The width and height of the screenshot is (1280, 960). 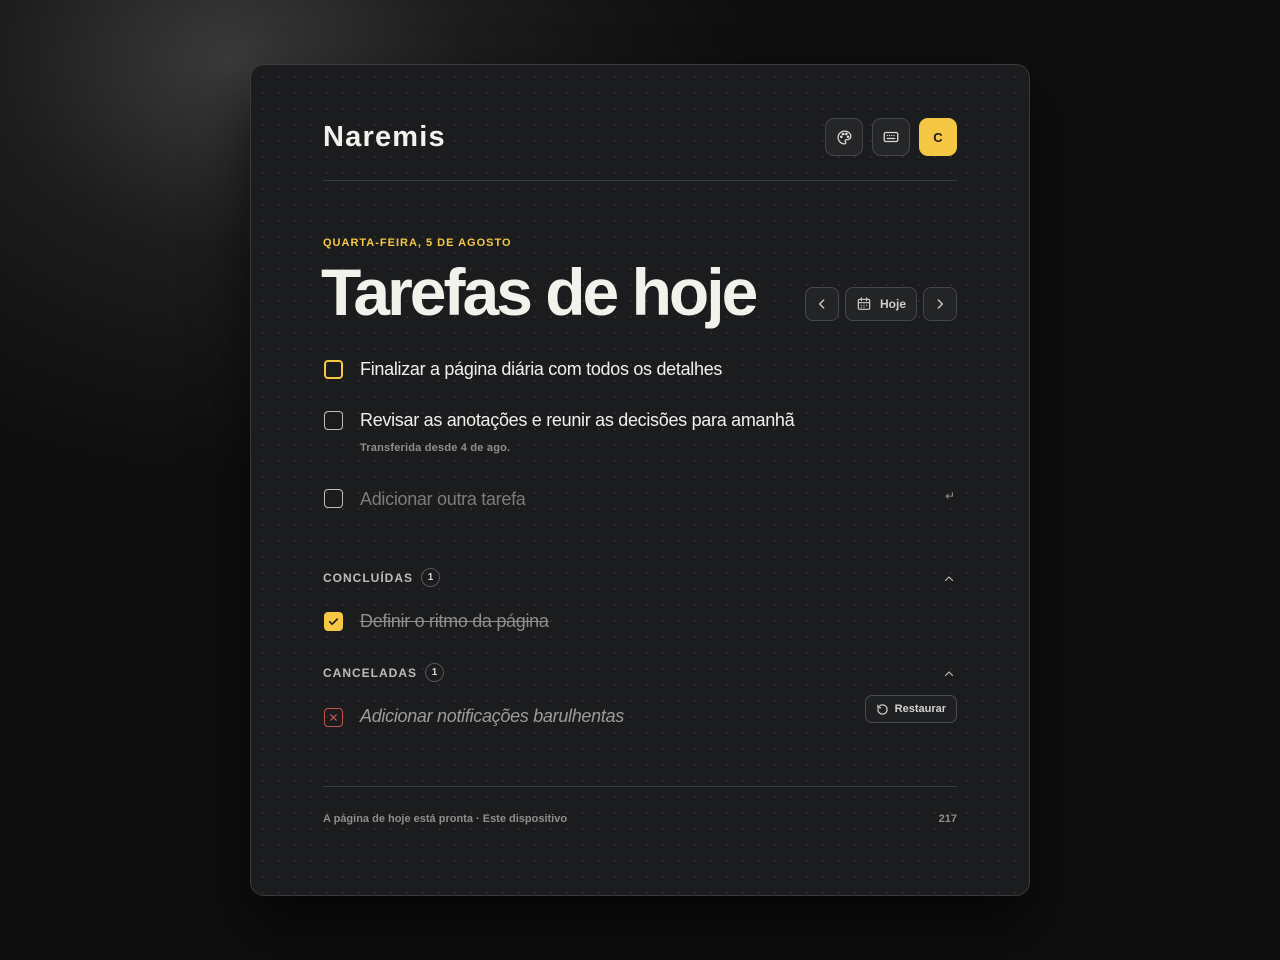 What do you see at coordinates (454, 621) in the screenshot?
I see `completed-task-text: Definir o ritmo da página` at bounding box center [454, 621].